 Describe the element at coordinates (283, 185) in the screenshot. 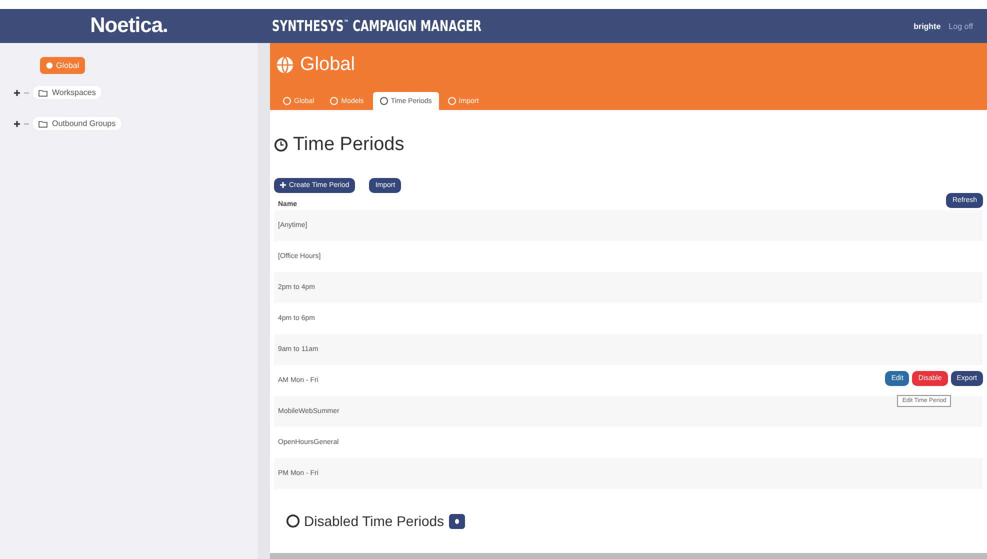

I see `plus-icon` at that location.